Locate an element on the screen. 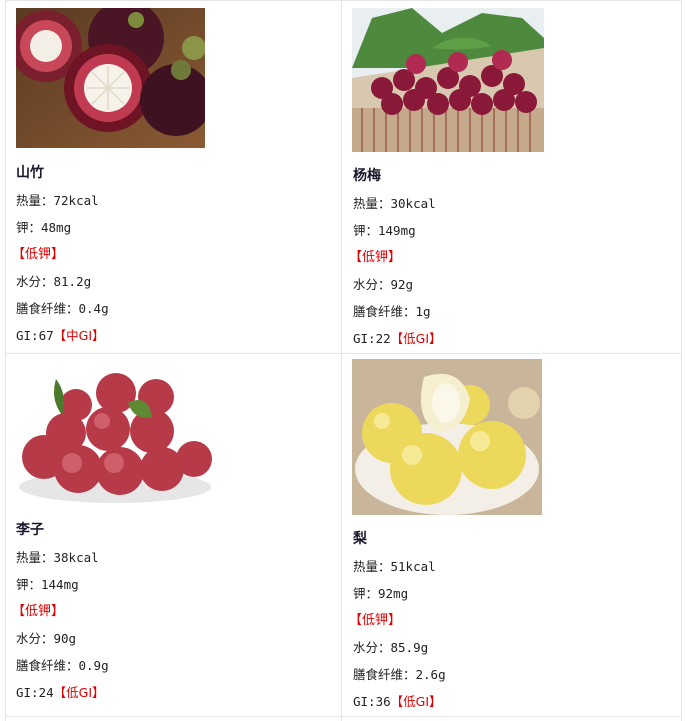 The width and height of the screenshot is (685, 721). potassium-text: 钾：144mg is located at coordinates (47, 584).